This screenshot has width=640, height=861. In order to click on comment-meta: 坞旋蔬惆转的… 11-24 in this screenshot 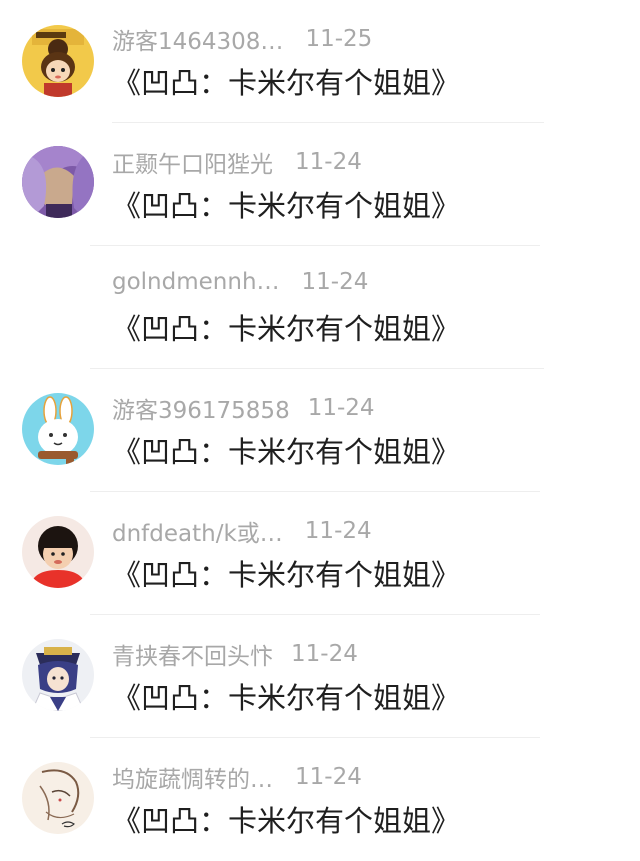, I will do `click(237, 778)`.